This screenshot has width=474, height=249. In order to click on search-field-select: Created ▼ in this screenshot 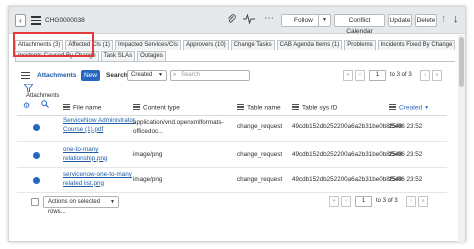, I will do `click(147, 75)`.